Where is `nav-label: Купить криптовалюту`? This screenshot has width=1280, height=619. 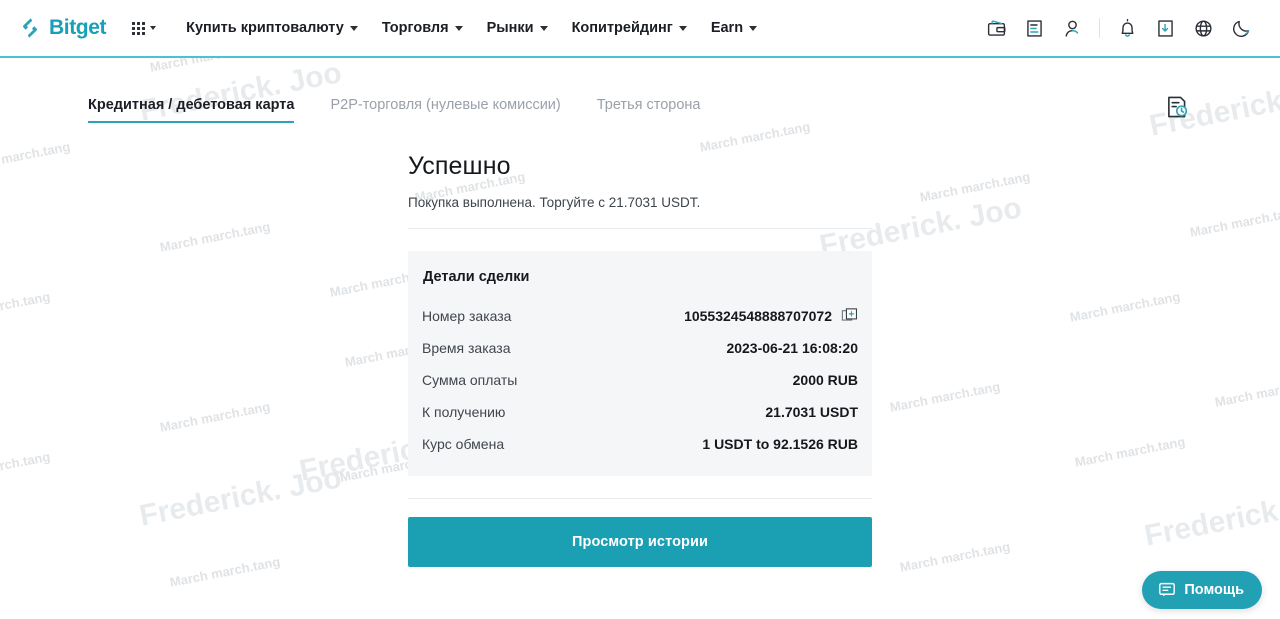 nav-label: Купить криптовалюту is located at coordinates (265, 28).